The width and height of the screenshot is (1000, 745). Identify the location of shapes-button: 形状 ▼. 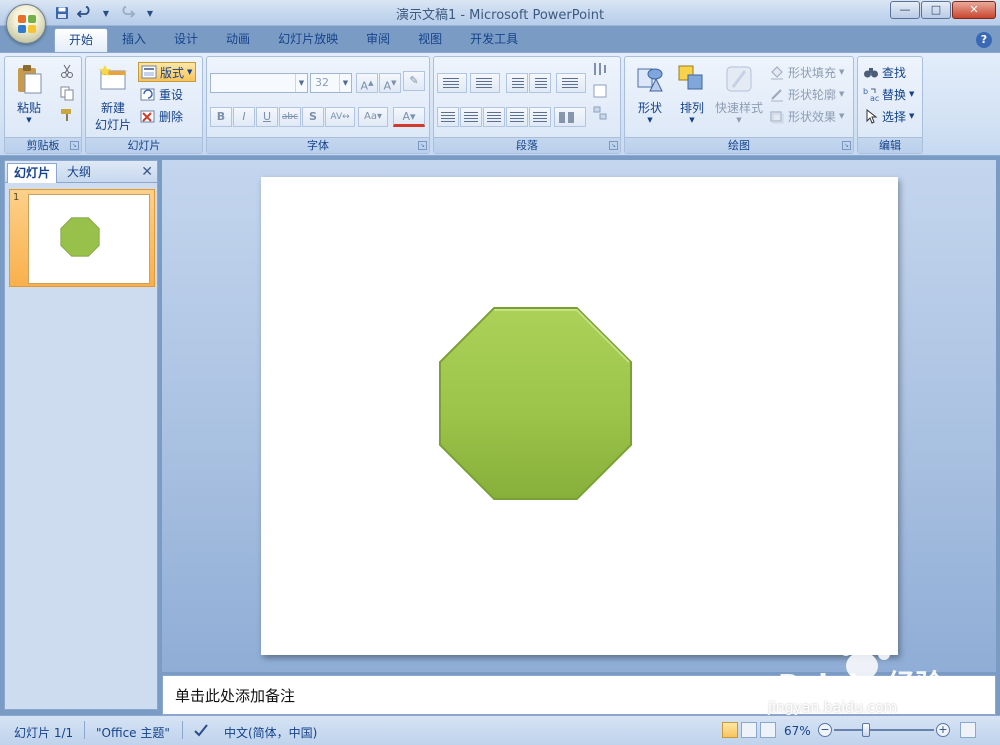
(650, 93).